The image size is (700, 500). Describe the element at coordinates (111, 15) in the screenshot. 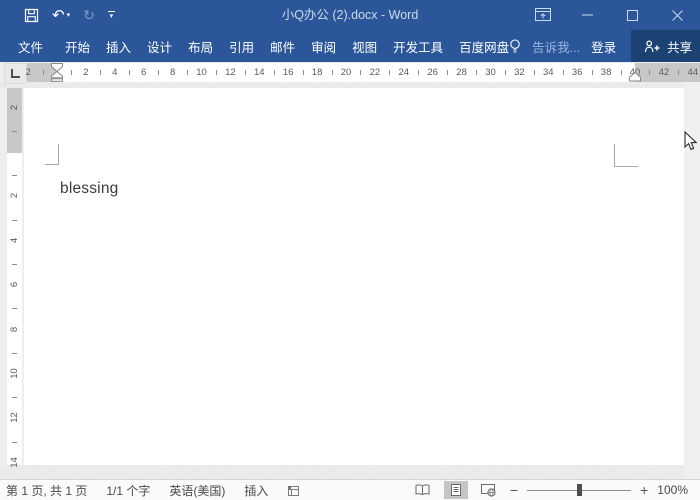

I see `customize-quick-access-icon: ▾` at that location.